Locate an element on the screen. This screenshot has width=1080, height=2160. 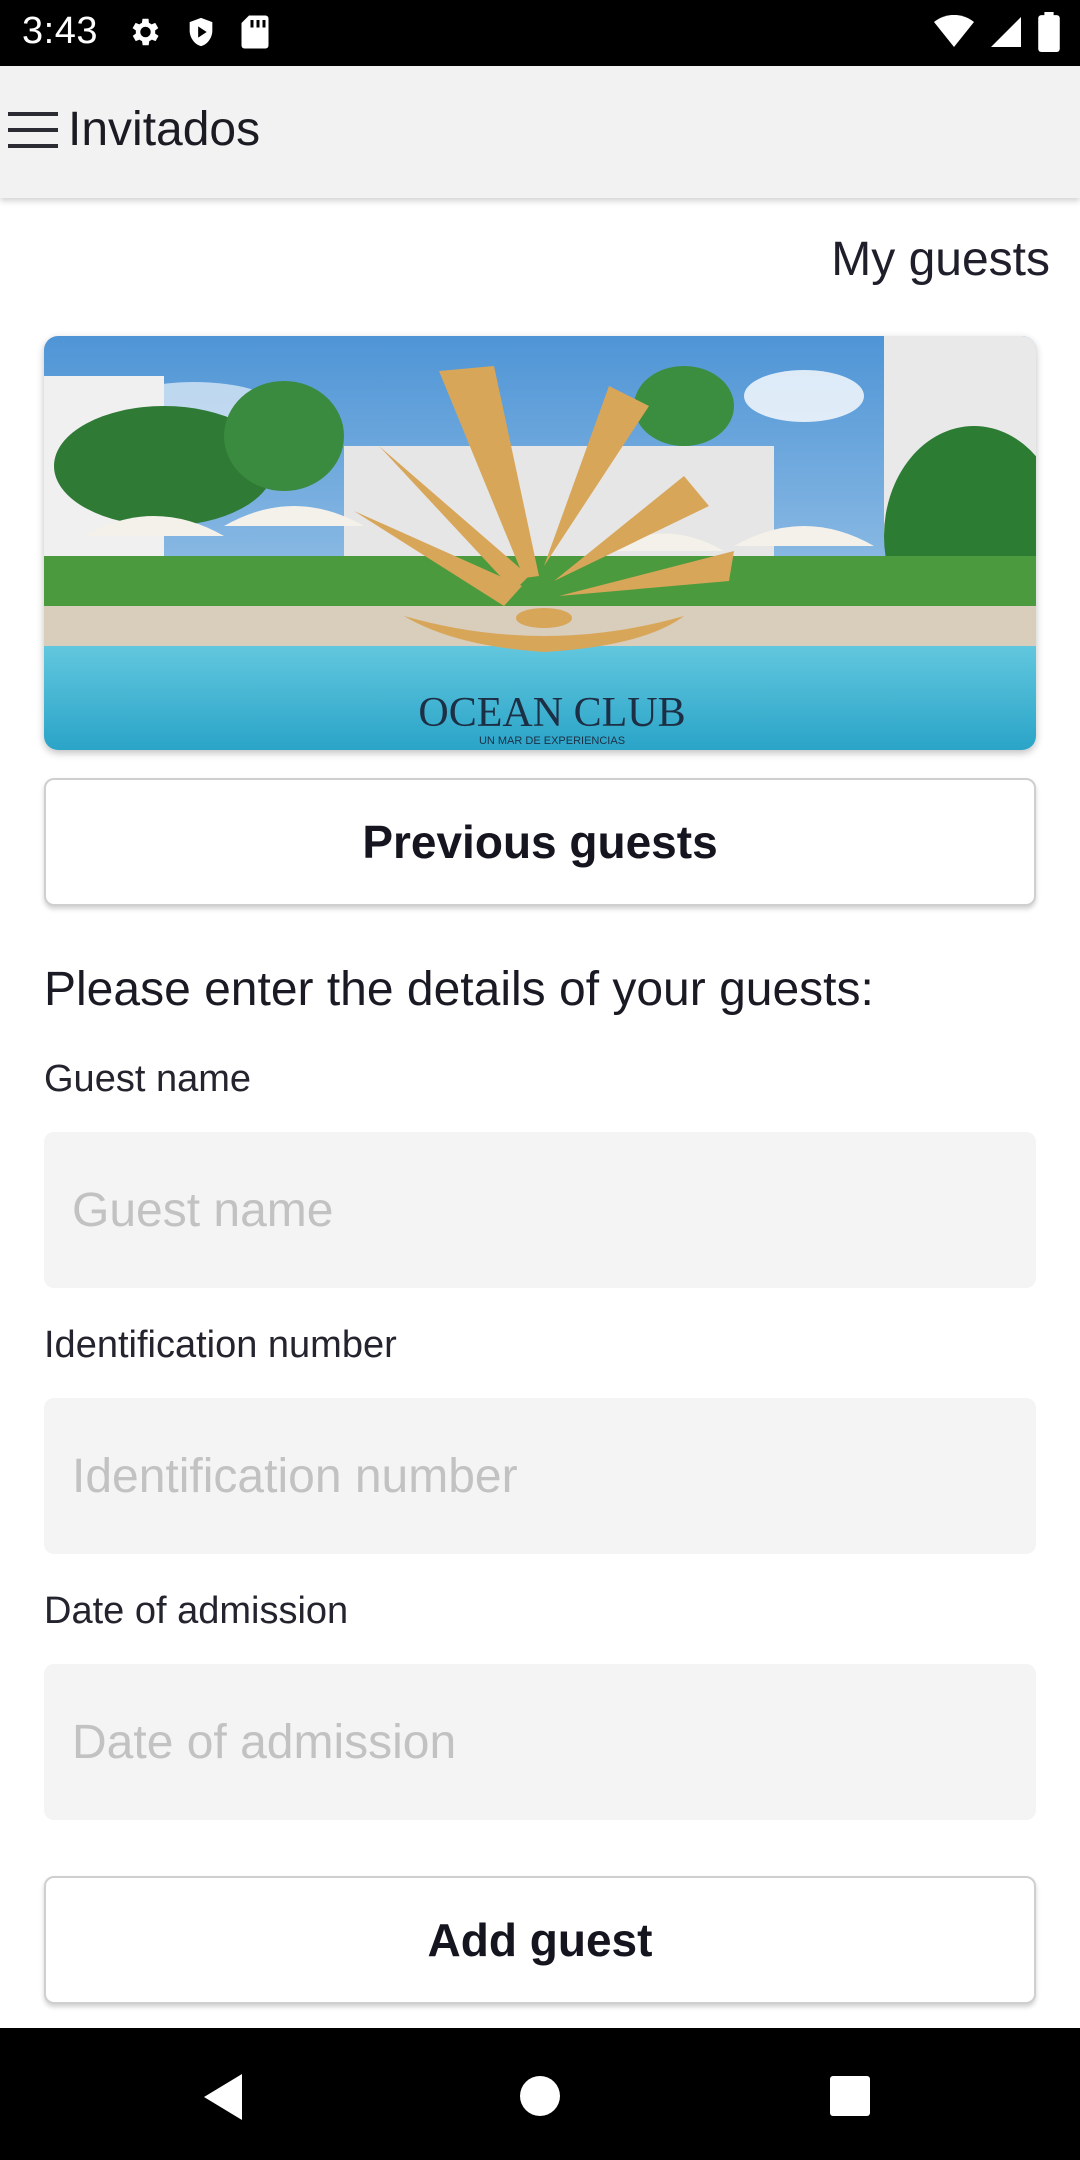
app-title: Invitados is located at coordinates (164, 129).